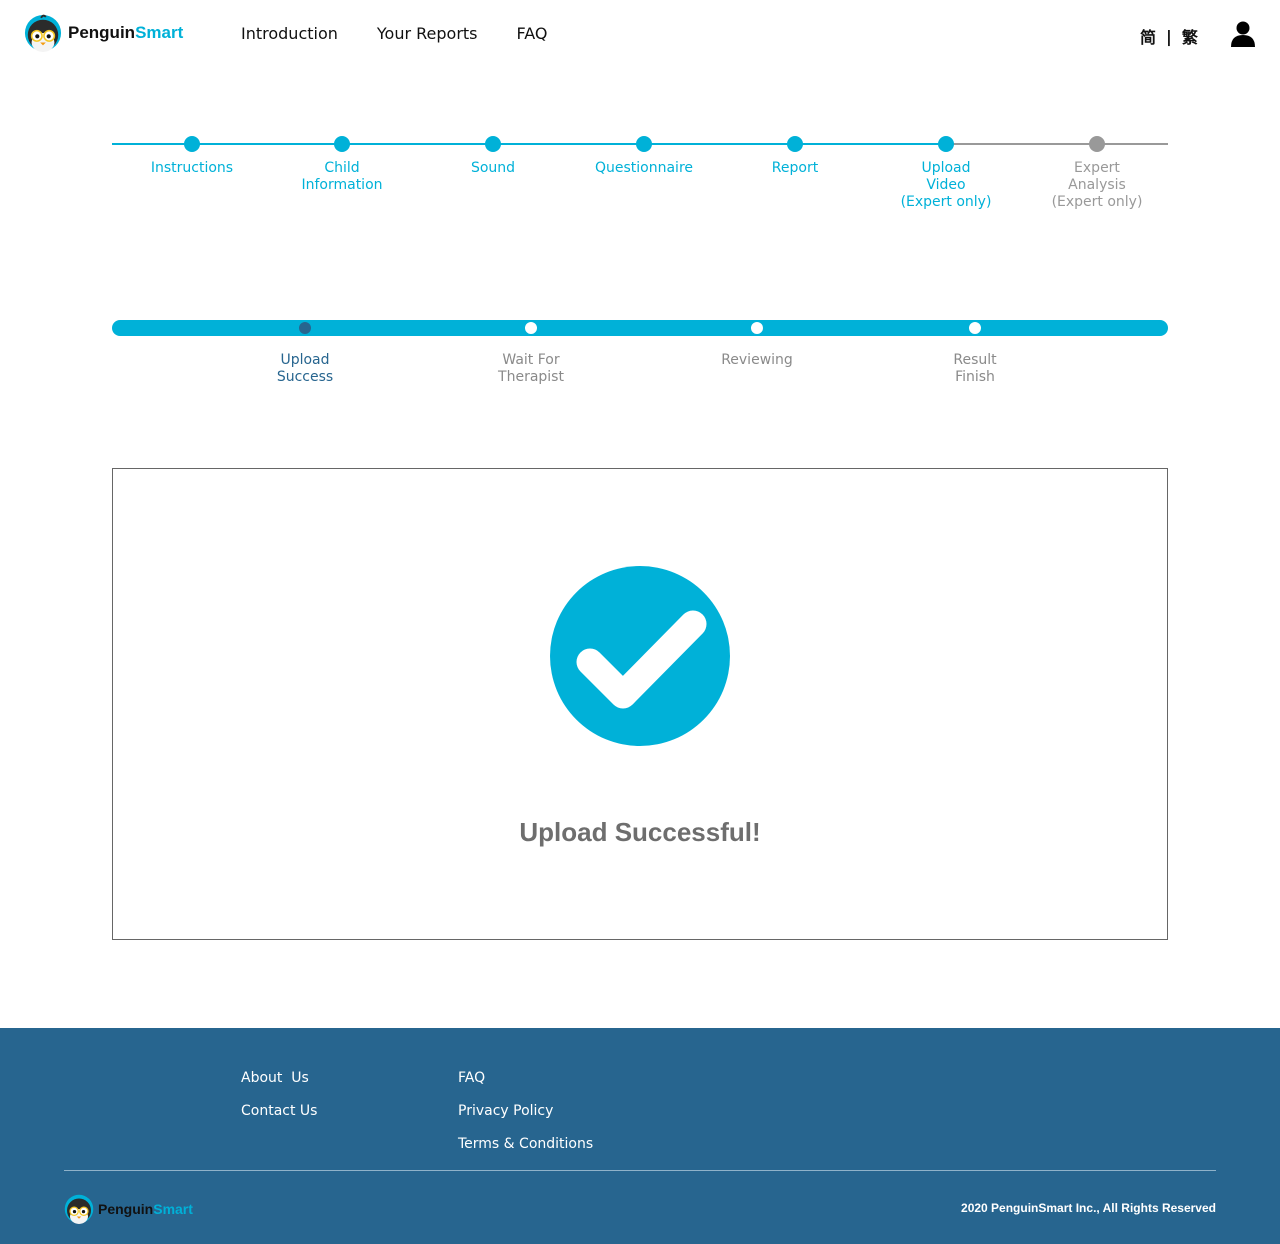 This screenshot has width=1280, height=1244. Describe the element at coordinates (525, 1144) in the screenshot. I see `footer-link-terms-conditions: Terms & Conditions` at that location.